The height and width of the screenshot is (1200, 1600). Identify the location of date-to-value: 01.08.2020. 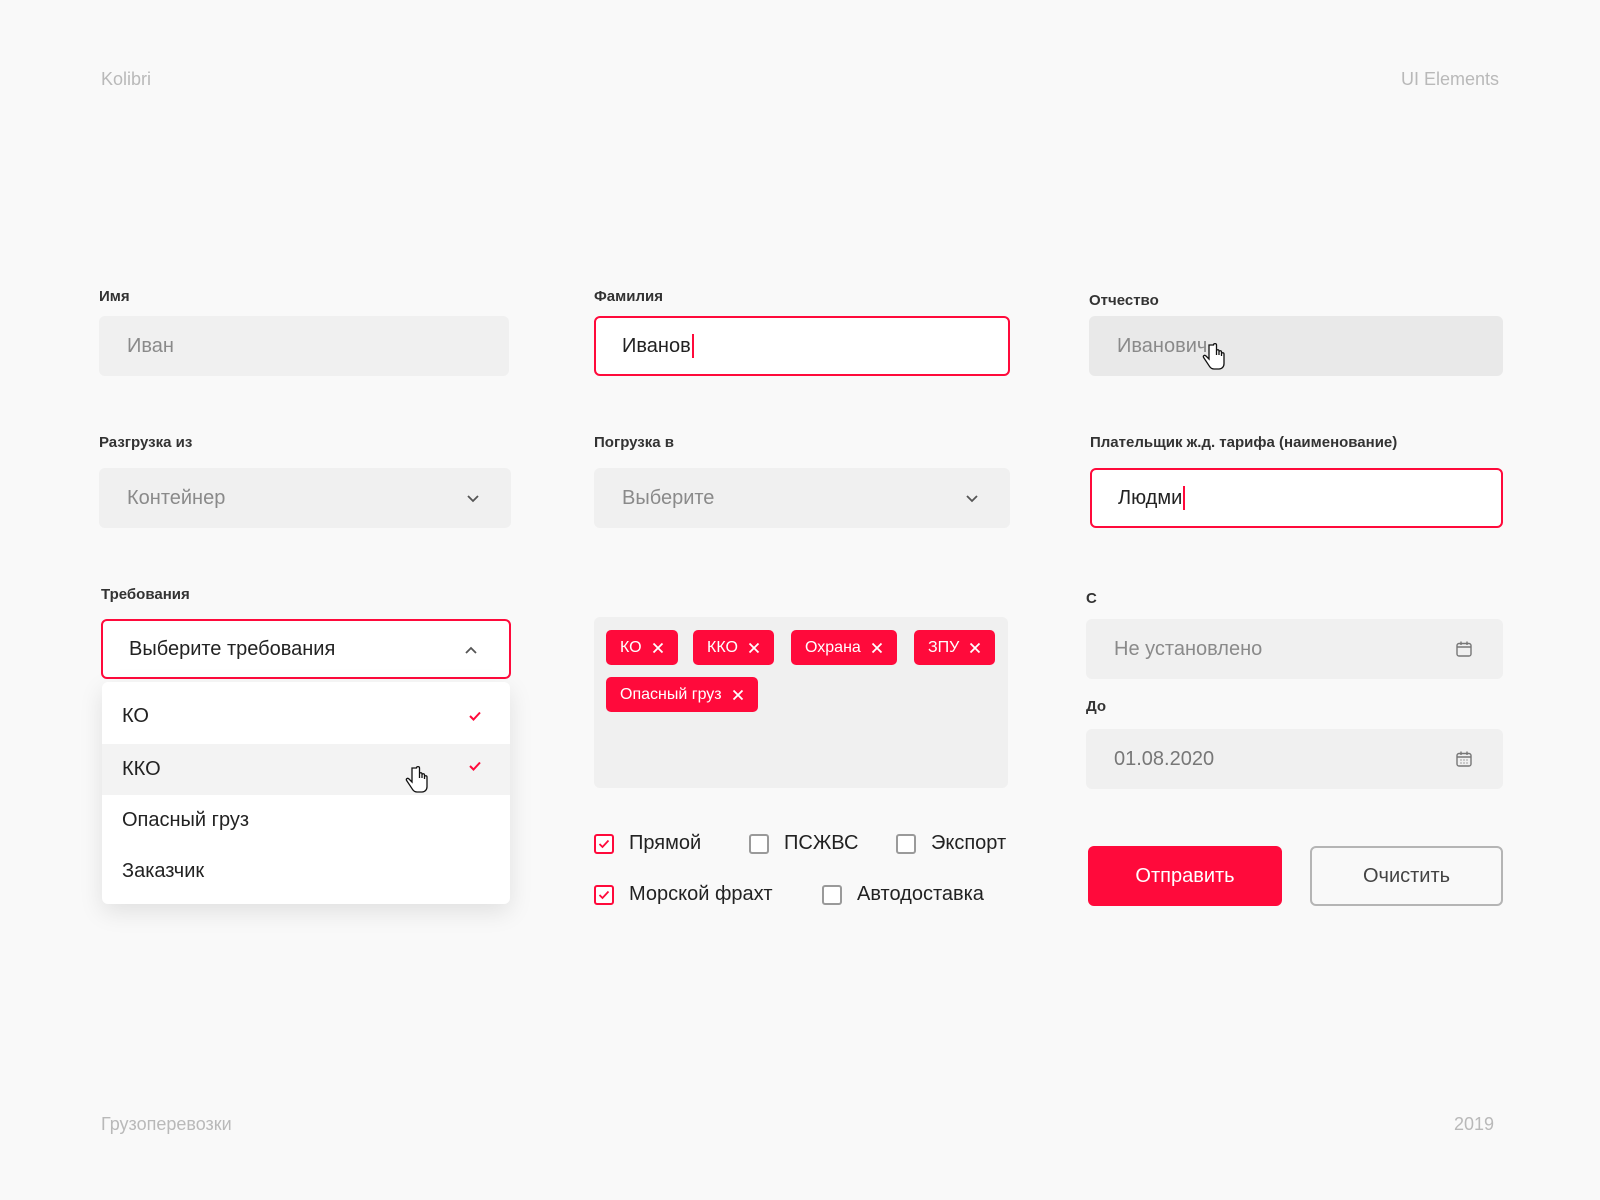
(1164, 758).